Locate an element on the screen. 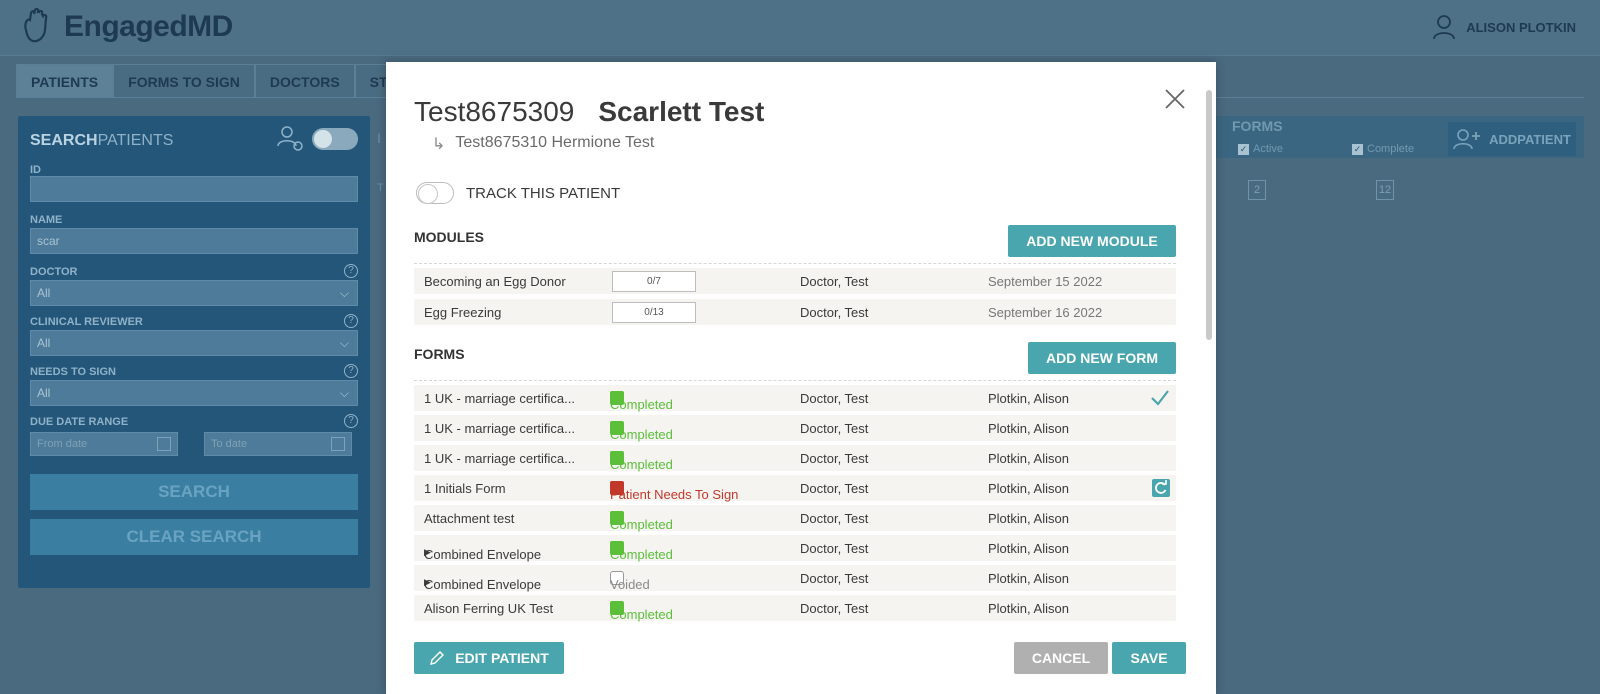 Image resolution: width=1600 pixels, height=694 pixels. add-user-icon is located at coordinates (1467, 139).